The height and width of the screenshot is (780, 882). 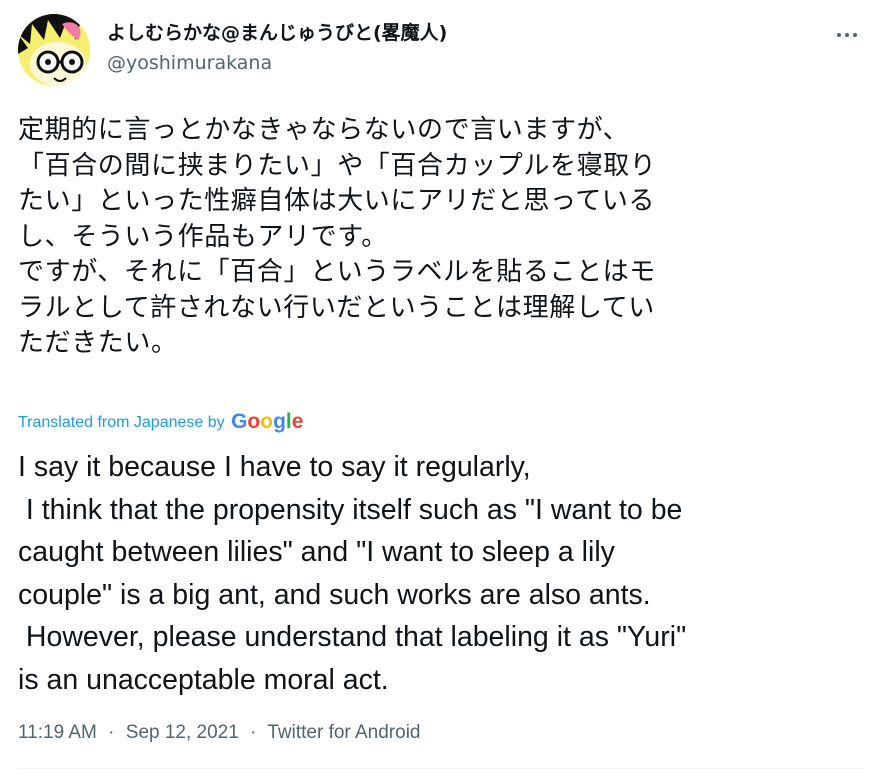 I want to click on tweet-date: Sep 12, 2021, so click(x=182, y=732).